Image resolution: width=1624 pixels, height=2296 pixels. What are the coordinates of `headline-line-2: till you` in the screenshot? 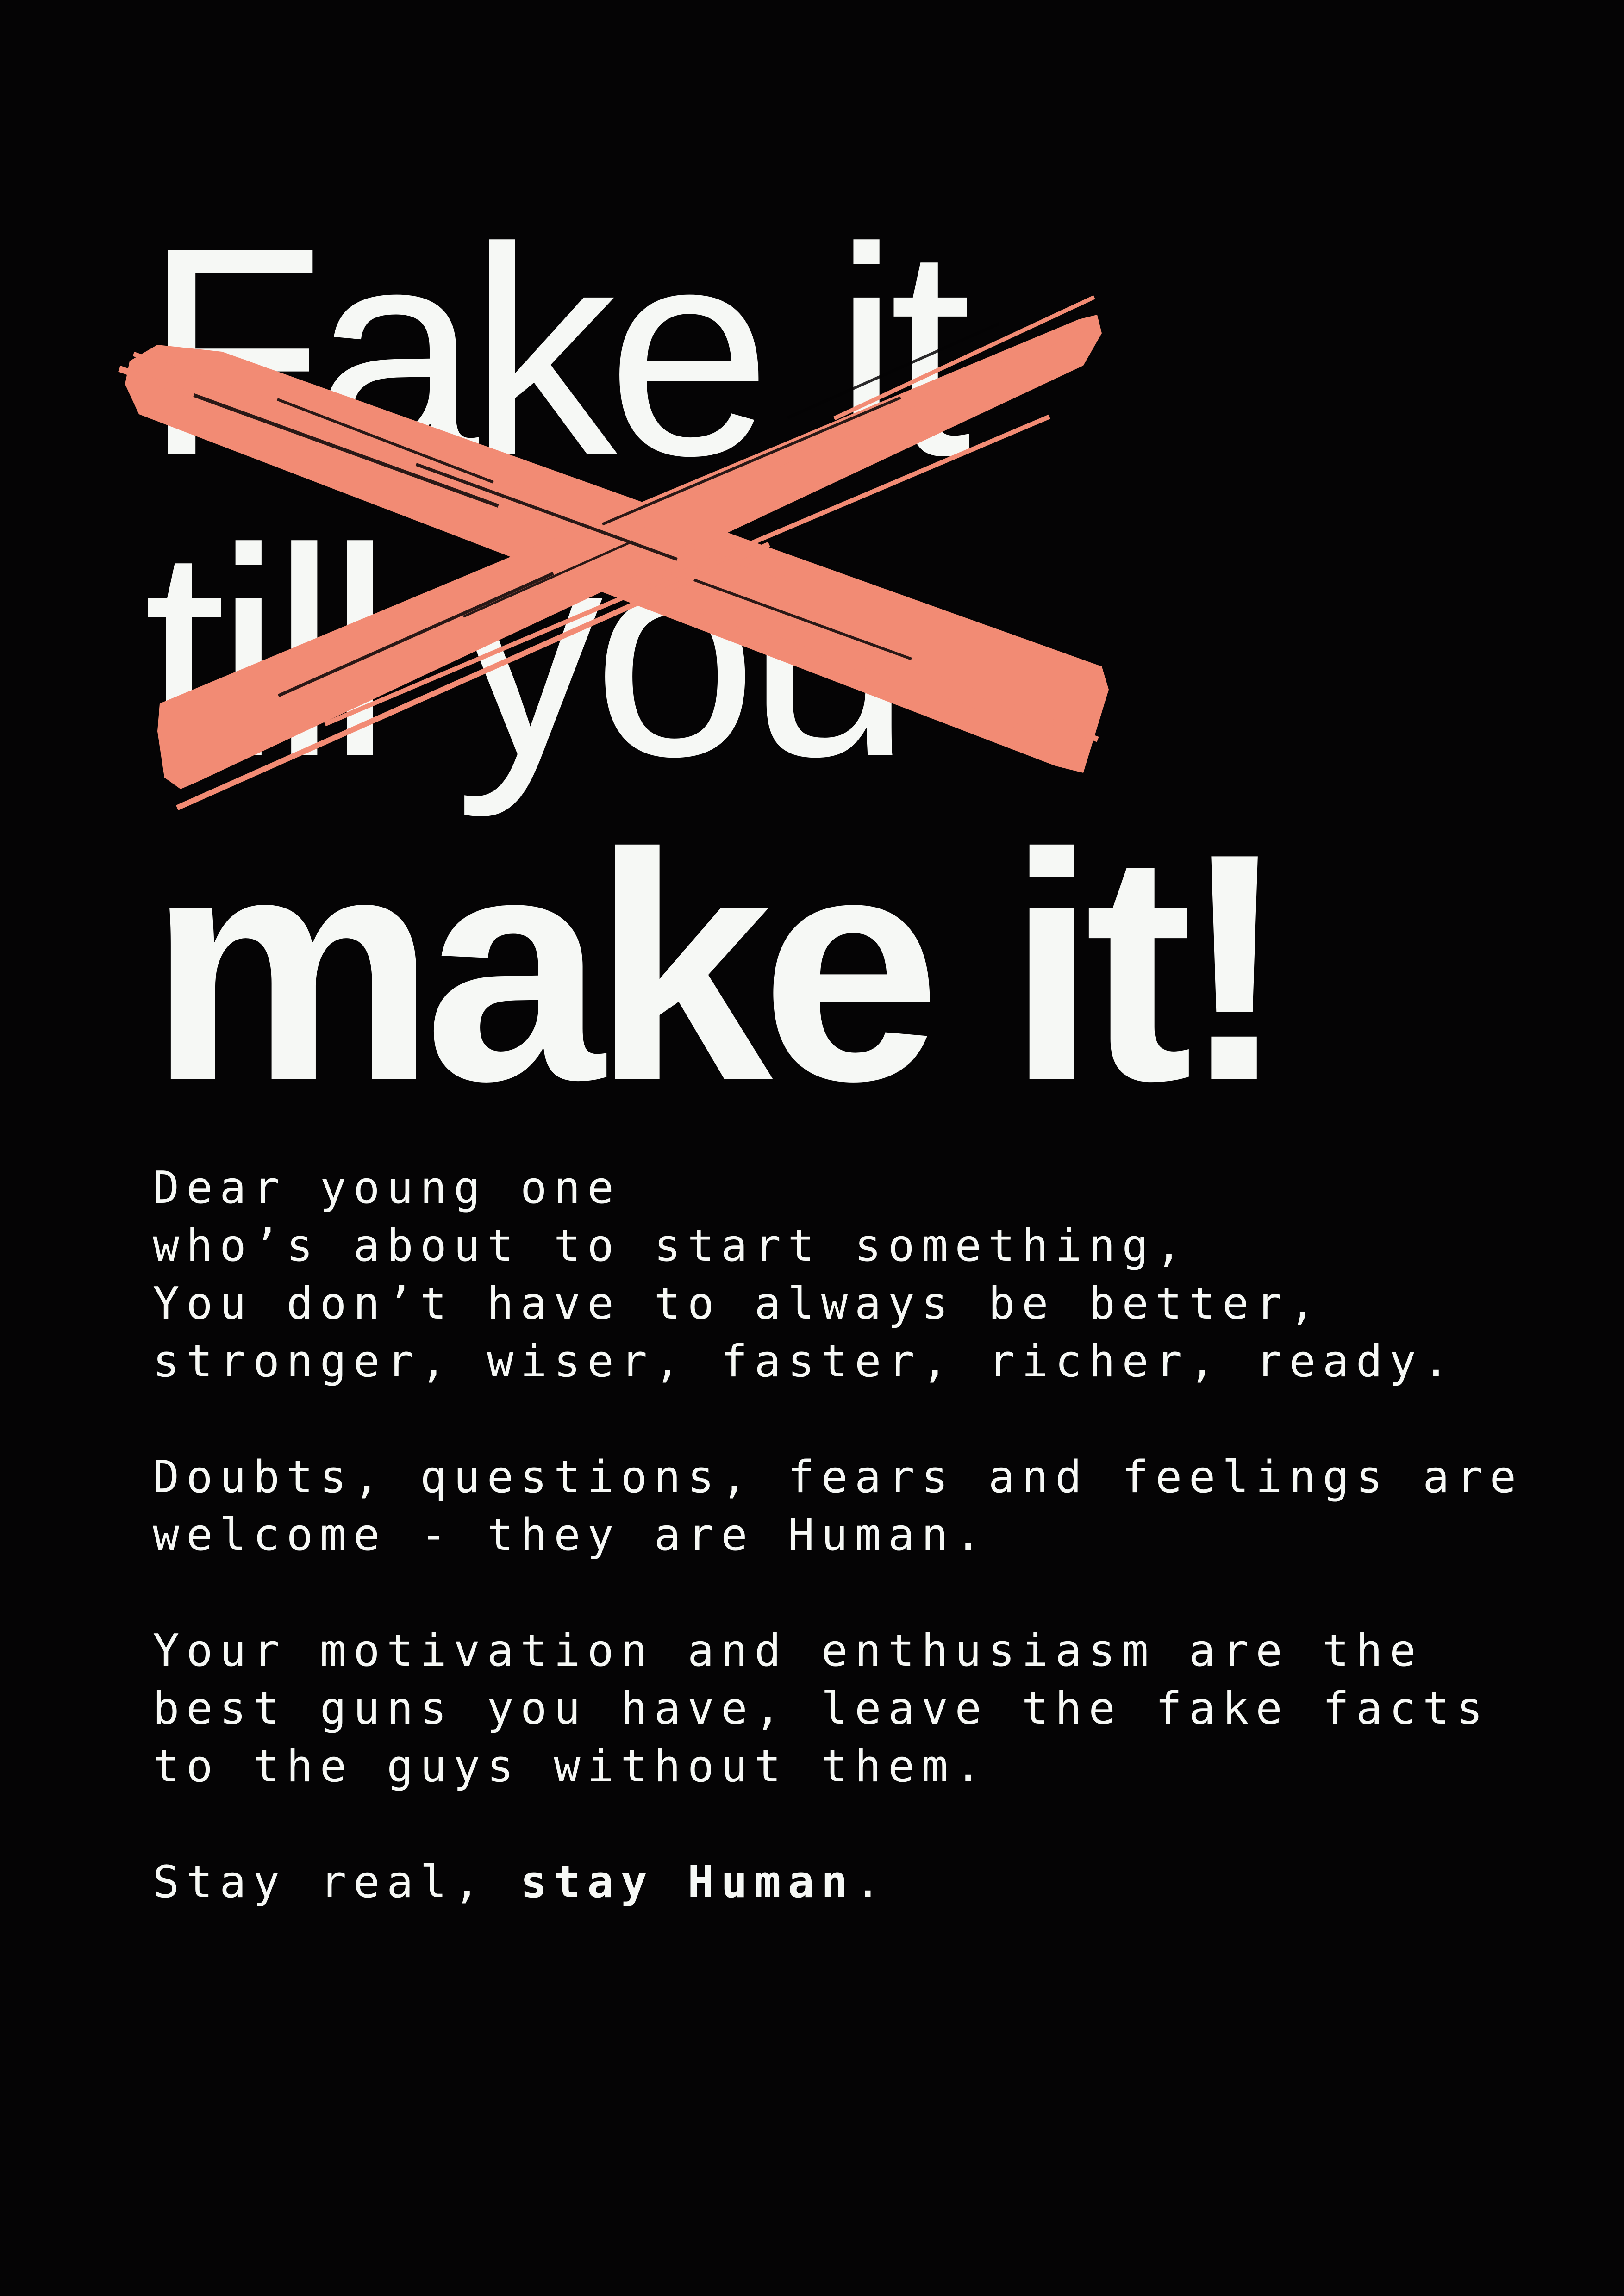 It's located at (528, 652).